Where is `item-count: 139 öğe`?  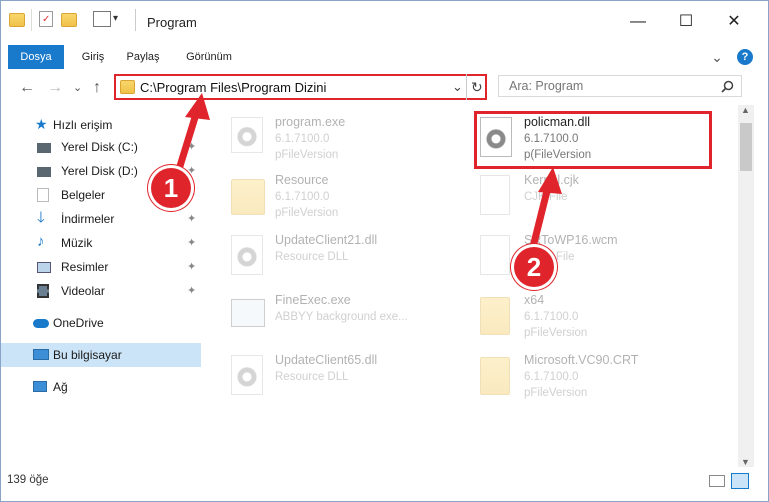
item-count: 139 öğe is located at coordinates (28, 480).